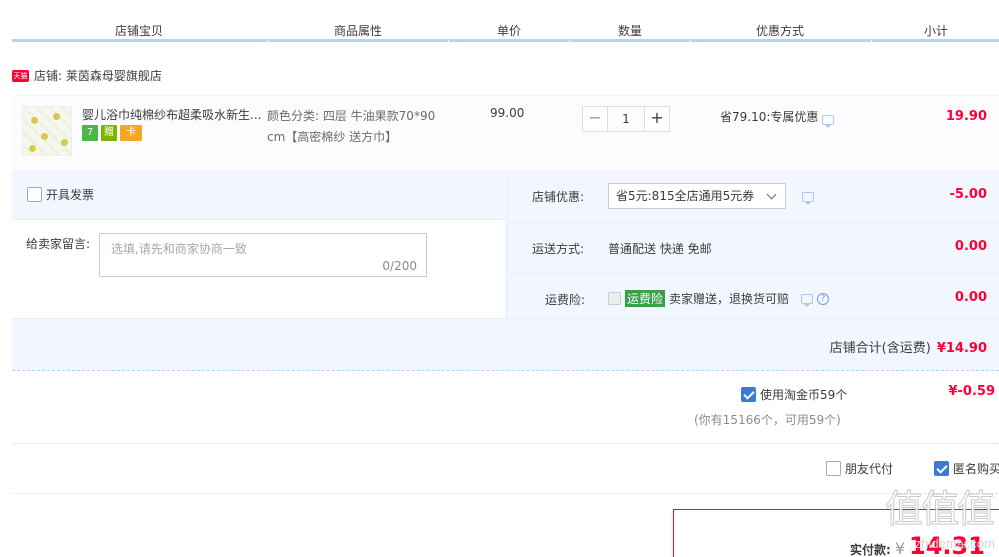 The height and width of the screenshot is (557, 999). What do you see at coordinates (976, 469) in the screenshot?
I see `anonymous-label: 匿名购买` at bounding box center [976, 469].